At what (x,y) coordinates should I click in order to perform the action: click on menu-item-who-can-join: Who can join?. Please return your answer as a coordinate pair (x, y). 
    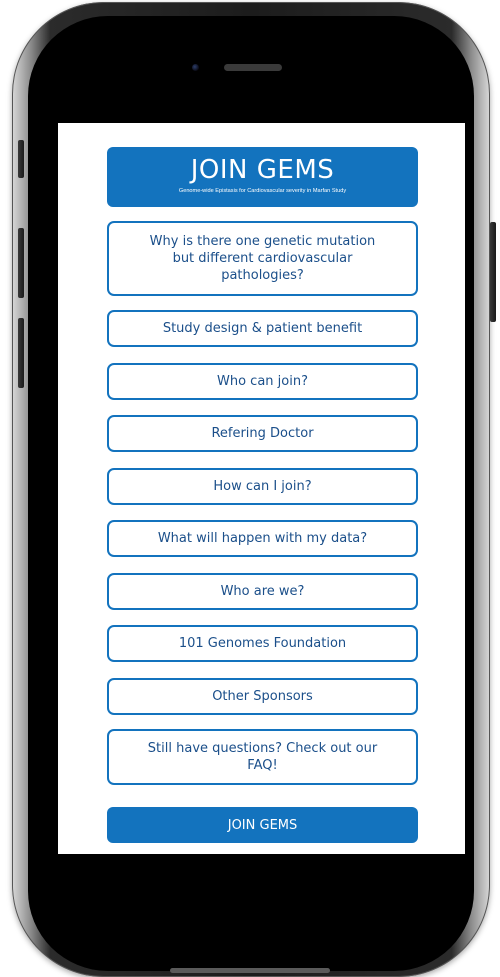
    Looking at the image, I should click on (262, 381).